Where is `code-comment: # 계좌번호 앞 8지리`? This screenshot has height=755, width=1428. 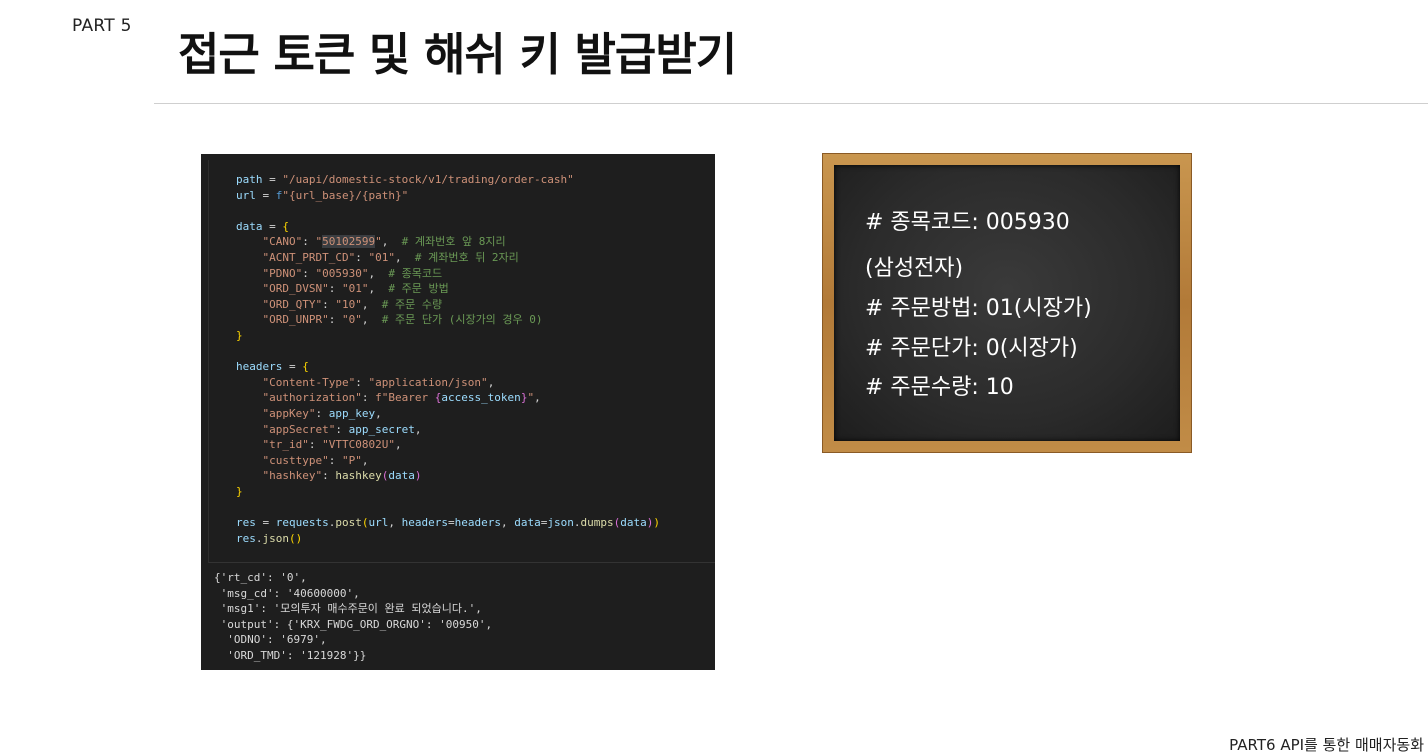 code-comment: # 계좌번호 앞 8지리 is located at coordinates (453, 242).